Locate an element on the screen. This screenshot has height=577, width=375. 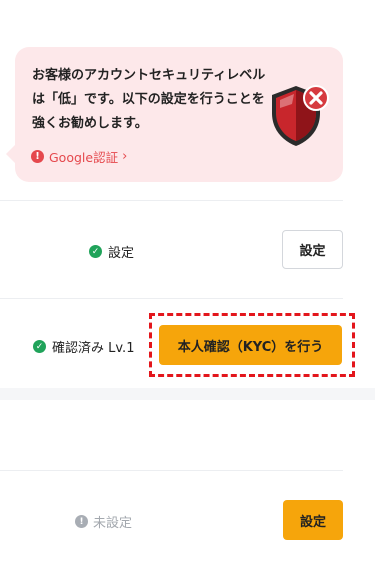
other-setting-status: ! 未設定 is located at coordinates (103, 521).